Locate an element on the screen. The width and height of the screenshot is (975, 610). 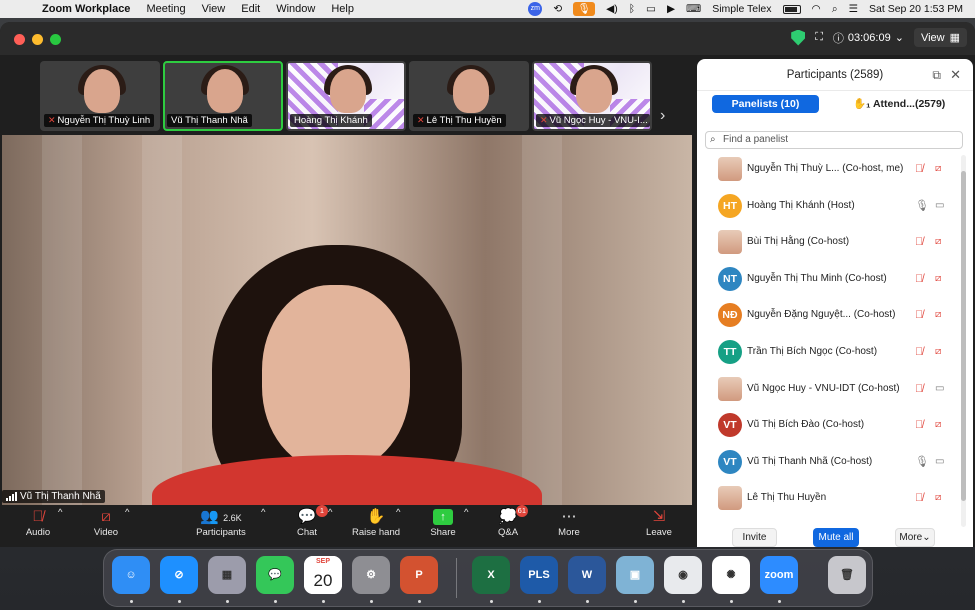
menubar-clock: Sat Sep 20 1:53 PM is located at coordinates (916, 9).